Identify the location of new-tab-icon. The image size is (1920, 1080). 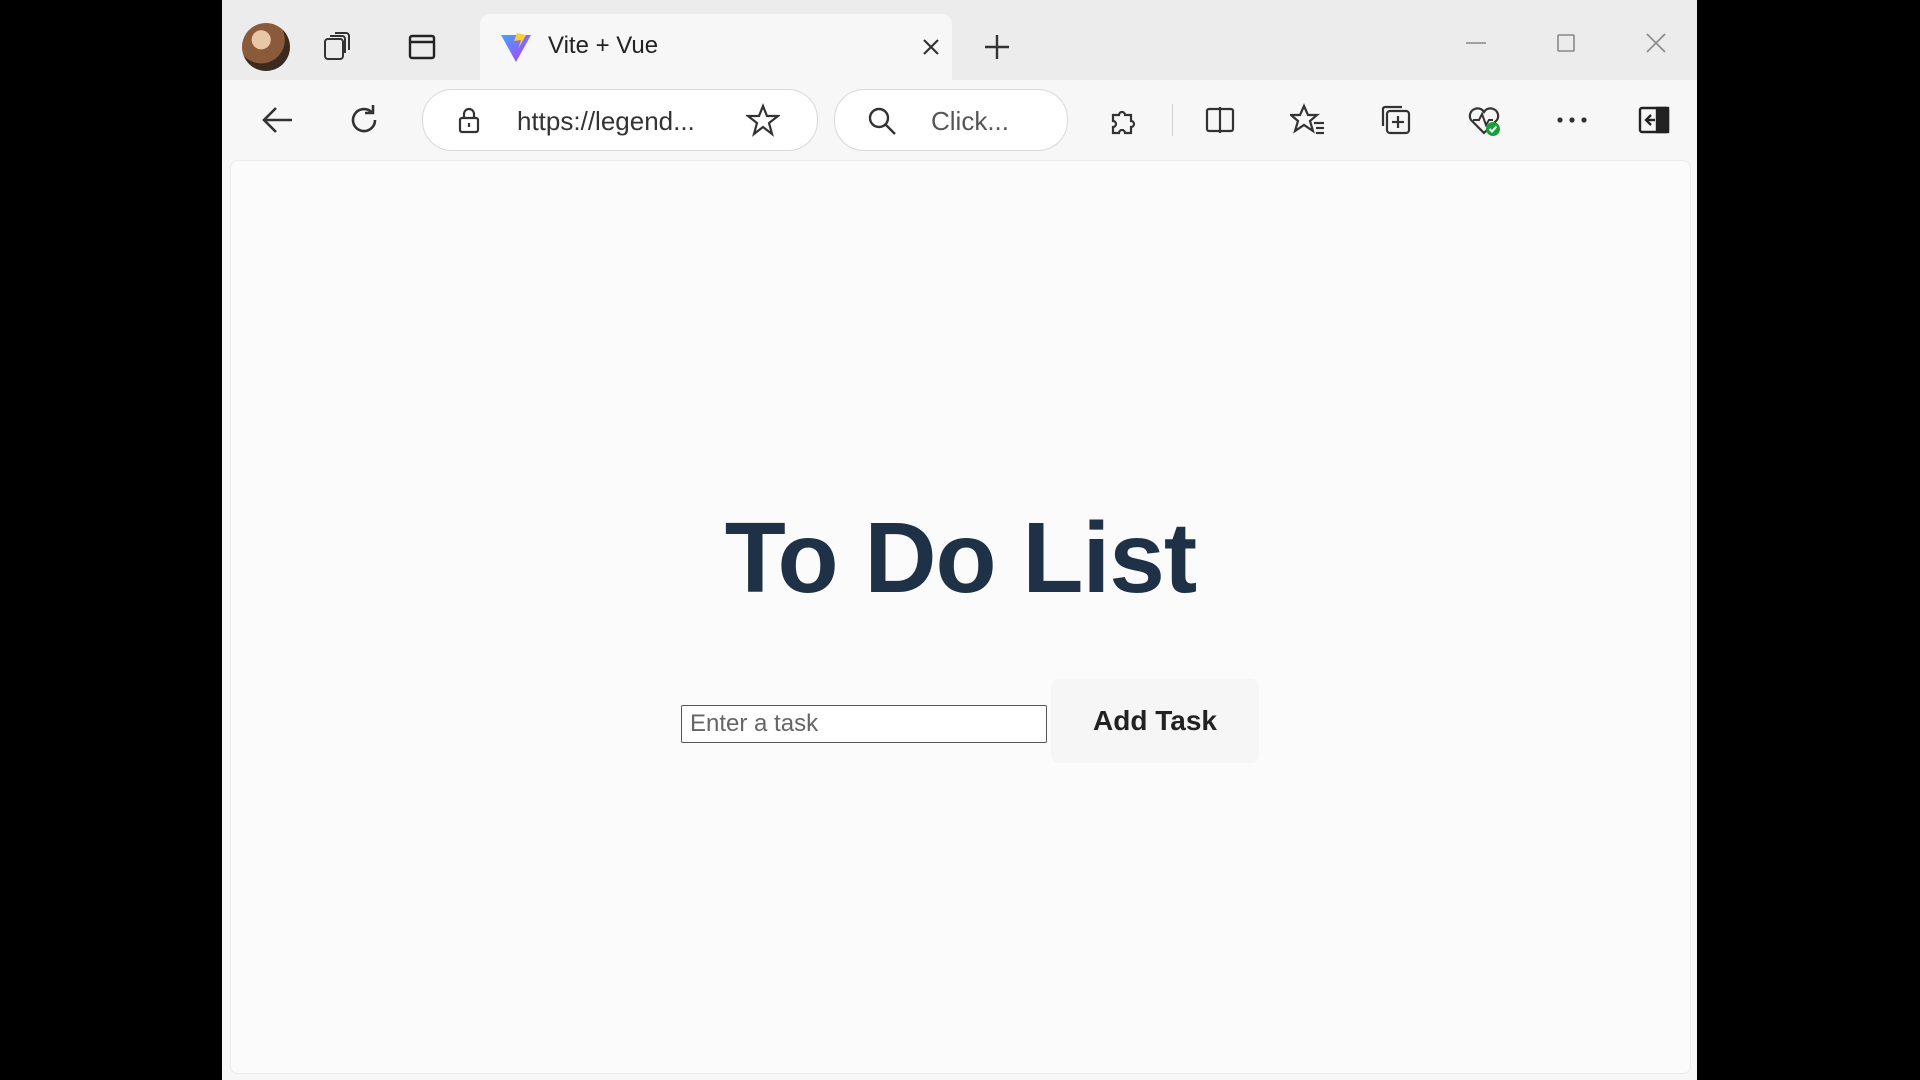
(997, 47).